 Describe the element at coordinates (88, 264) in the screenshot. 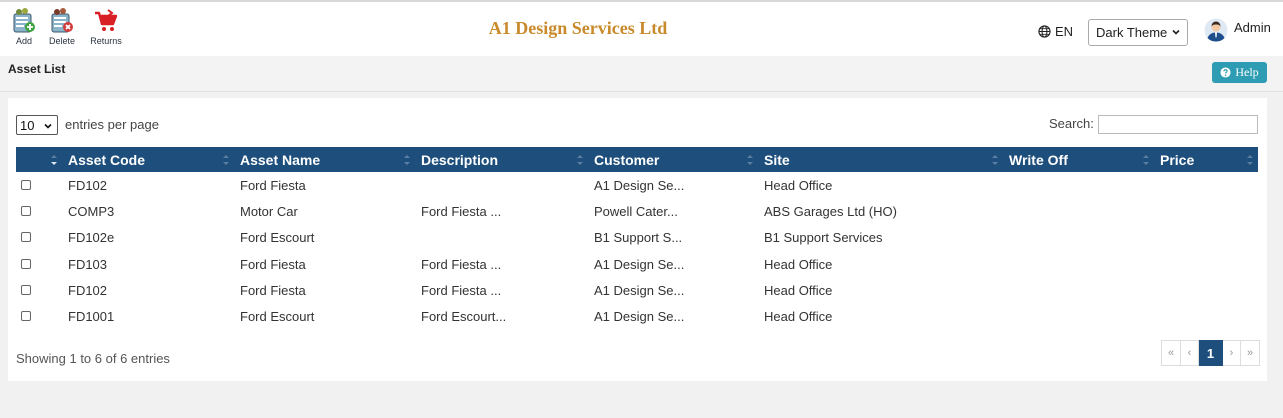

I see `asset-code-cell: FD103` at that location.